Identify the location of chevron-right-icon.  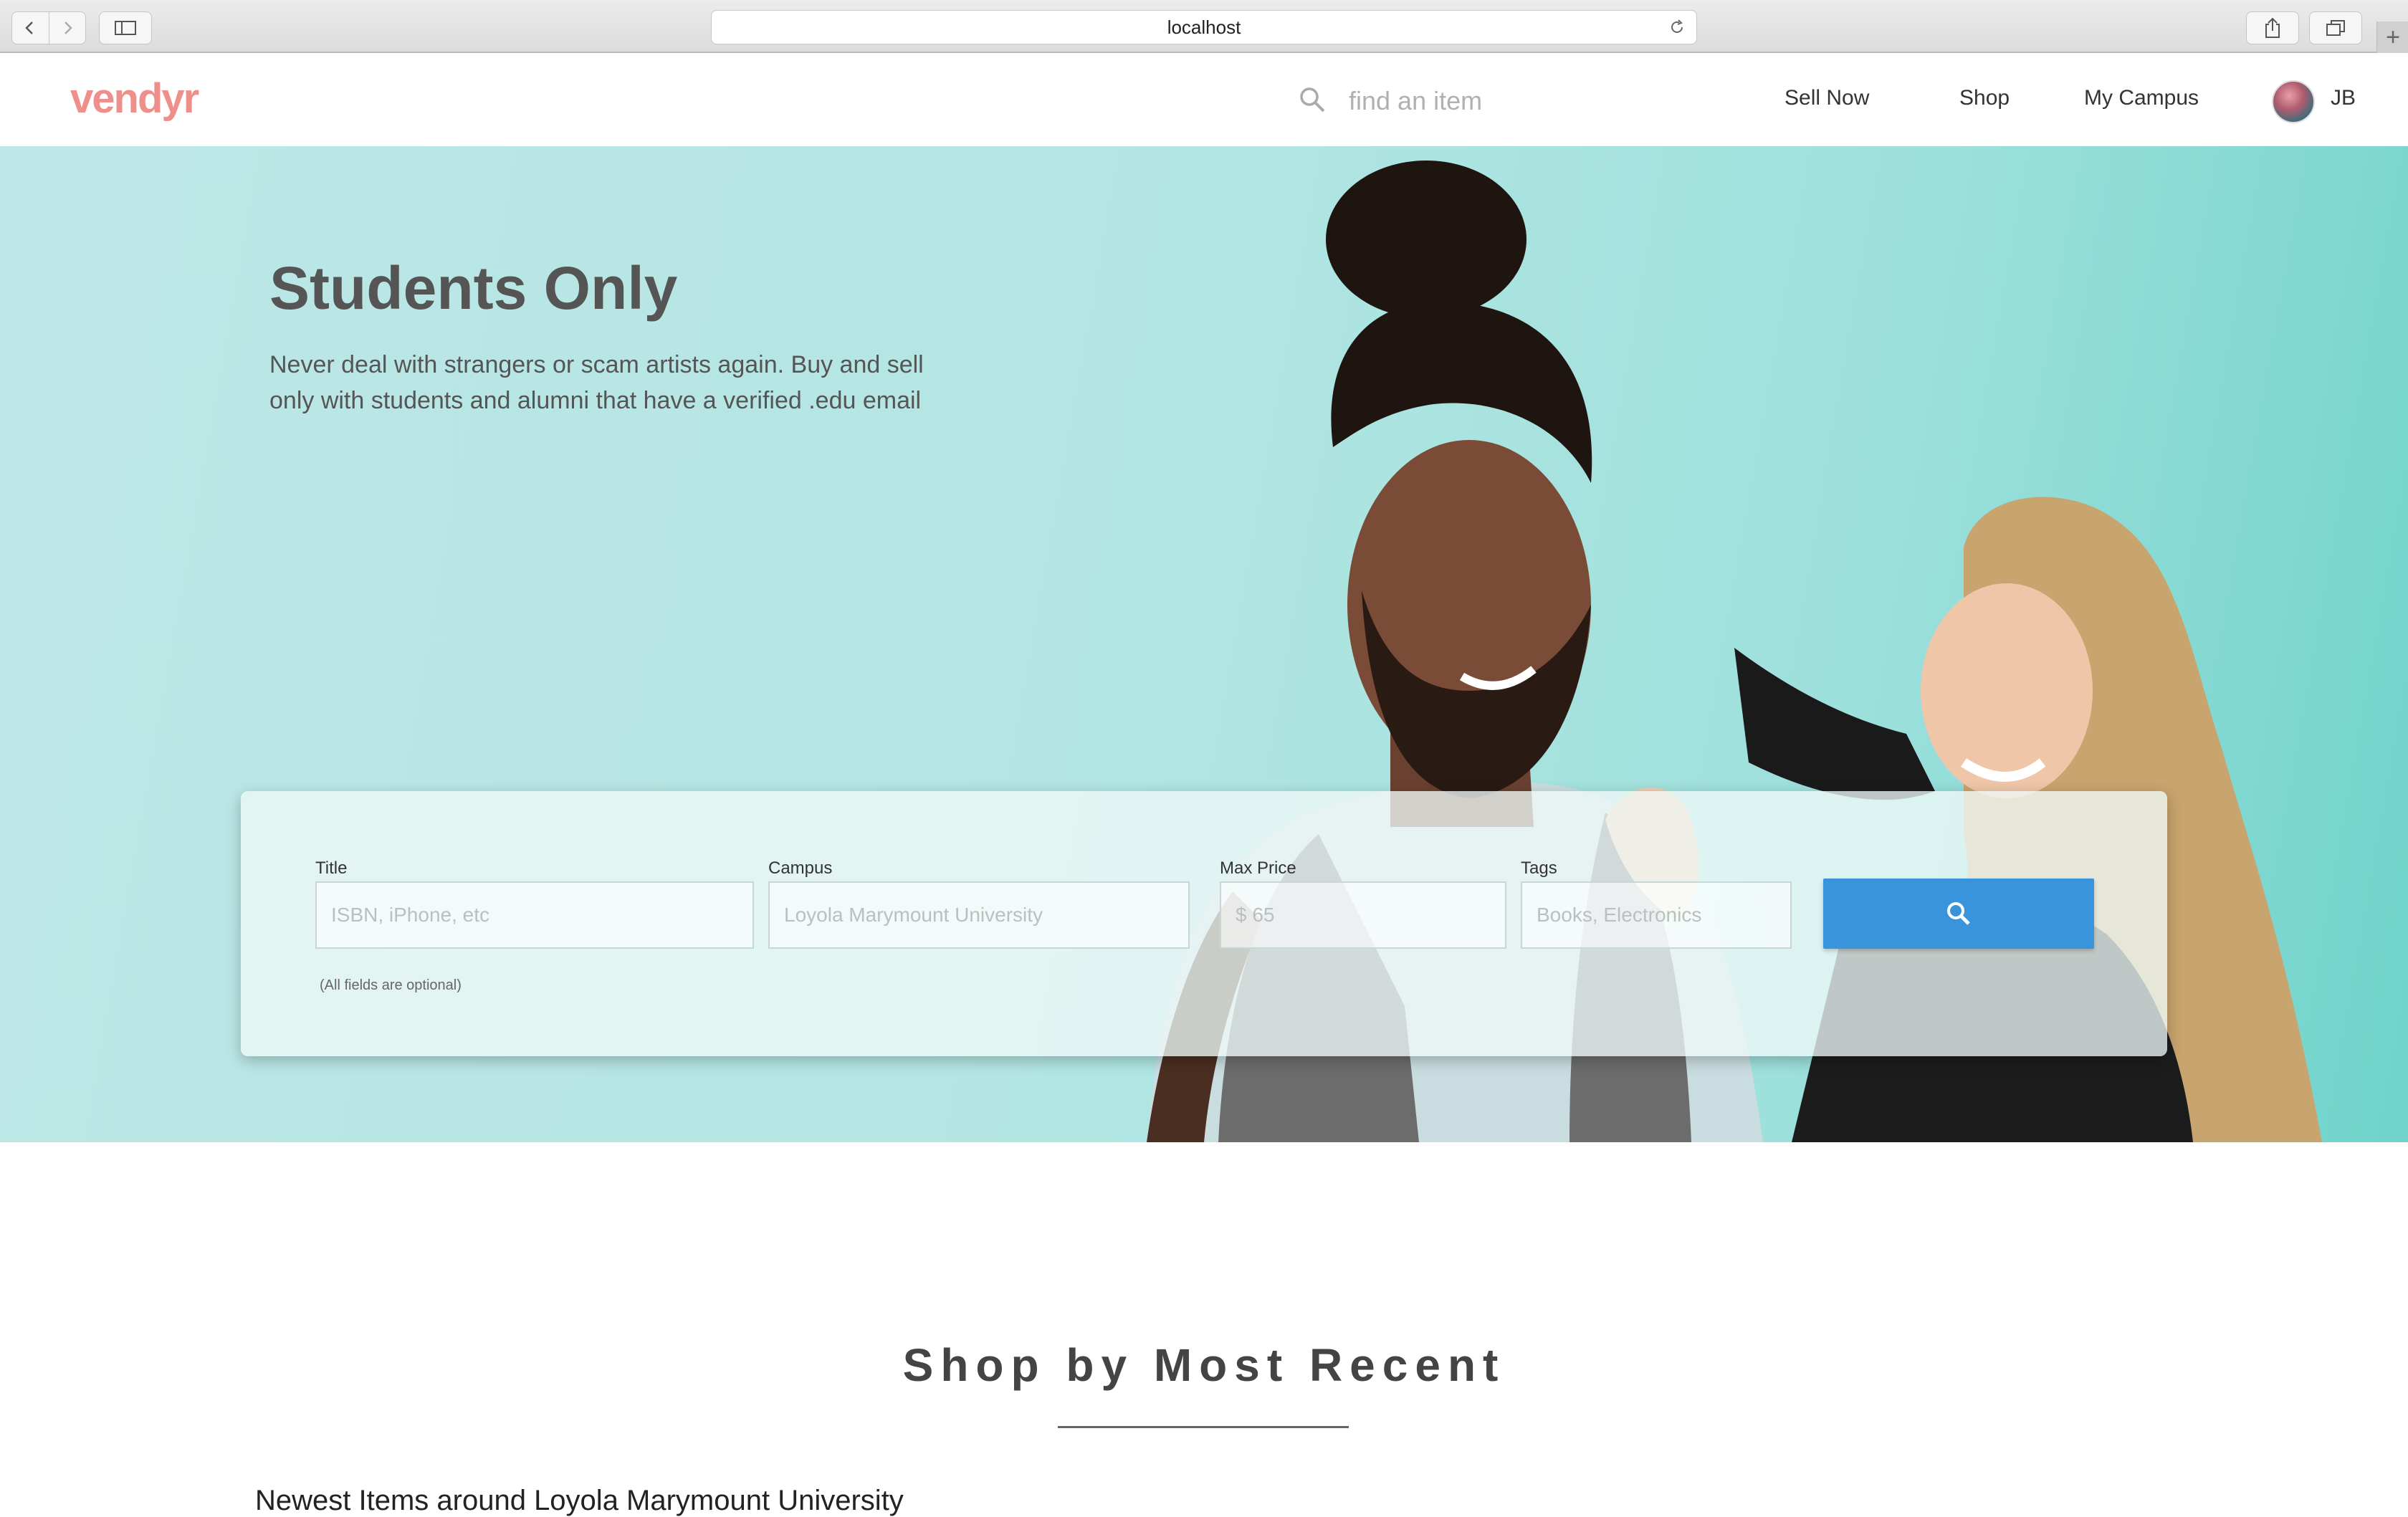
(68, 27).